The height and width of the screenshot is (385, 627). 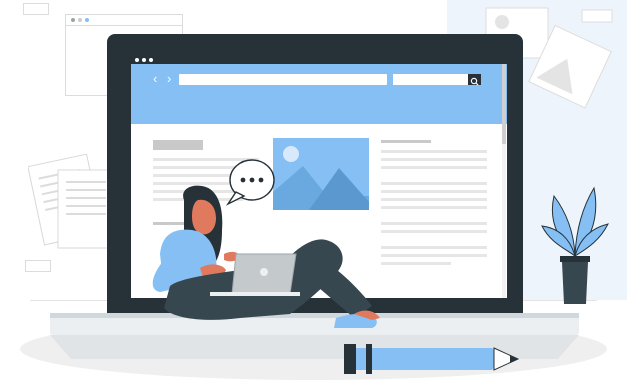 What do you see at coordinates (406, 141) in the screenshot?
I see `sidebar-heading` at bounding box center [406, 141].